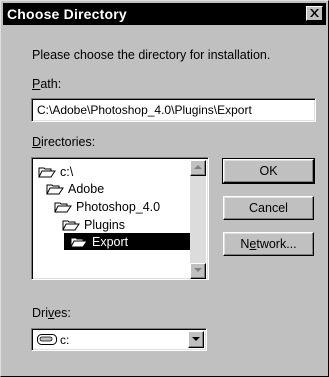  I want to click on window-title: Choose Directory, so click(67, 14).